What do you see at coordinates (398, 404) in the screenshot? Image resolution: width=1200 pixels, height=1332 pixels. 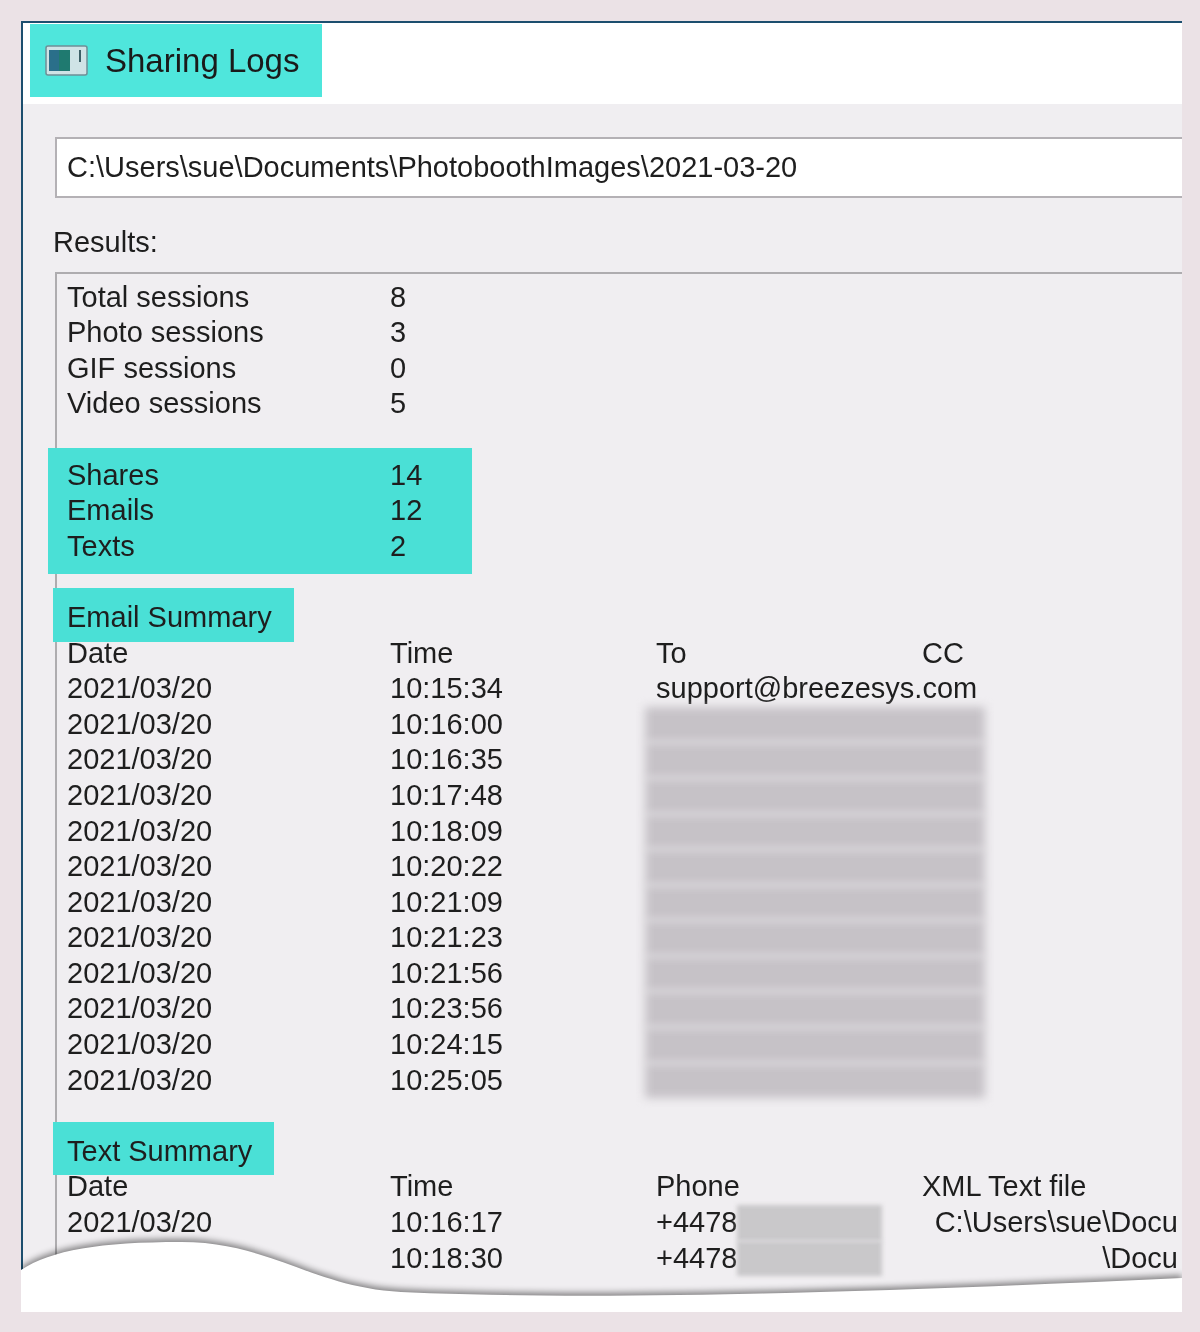 I see `stat-value: 5` at bounding box center [398, 404].